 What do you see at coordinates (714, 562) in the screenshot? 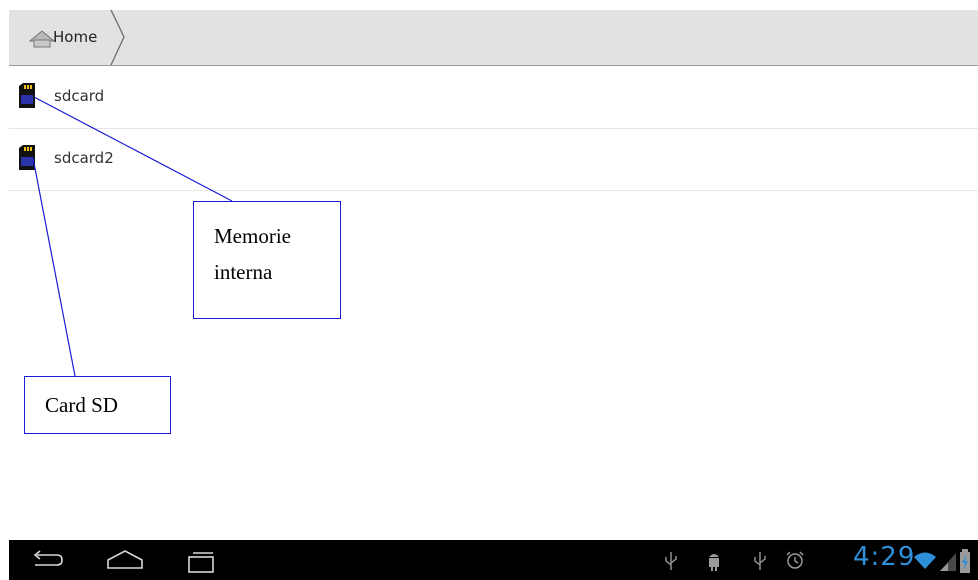
I see `android-debug-icon` at bounding box center [714, 562].